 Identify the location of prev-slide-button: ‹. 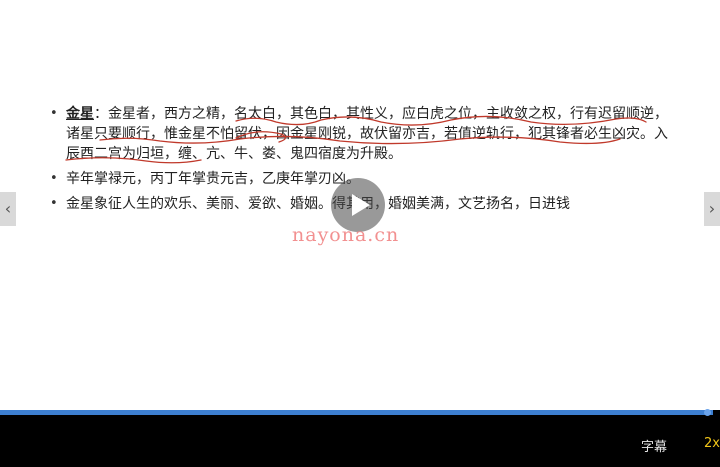
(8, 209).